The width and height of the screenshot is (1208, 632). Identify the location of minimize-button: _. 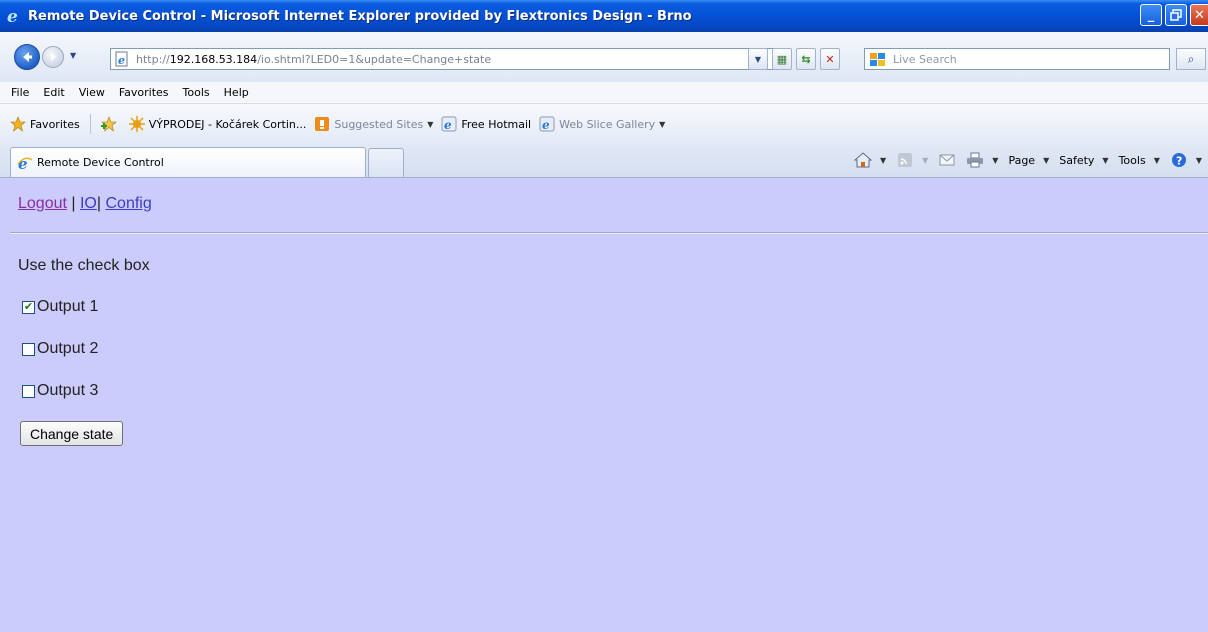
(1151, 15).